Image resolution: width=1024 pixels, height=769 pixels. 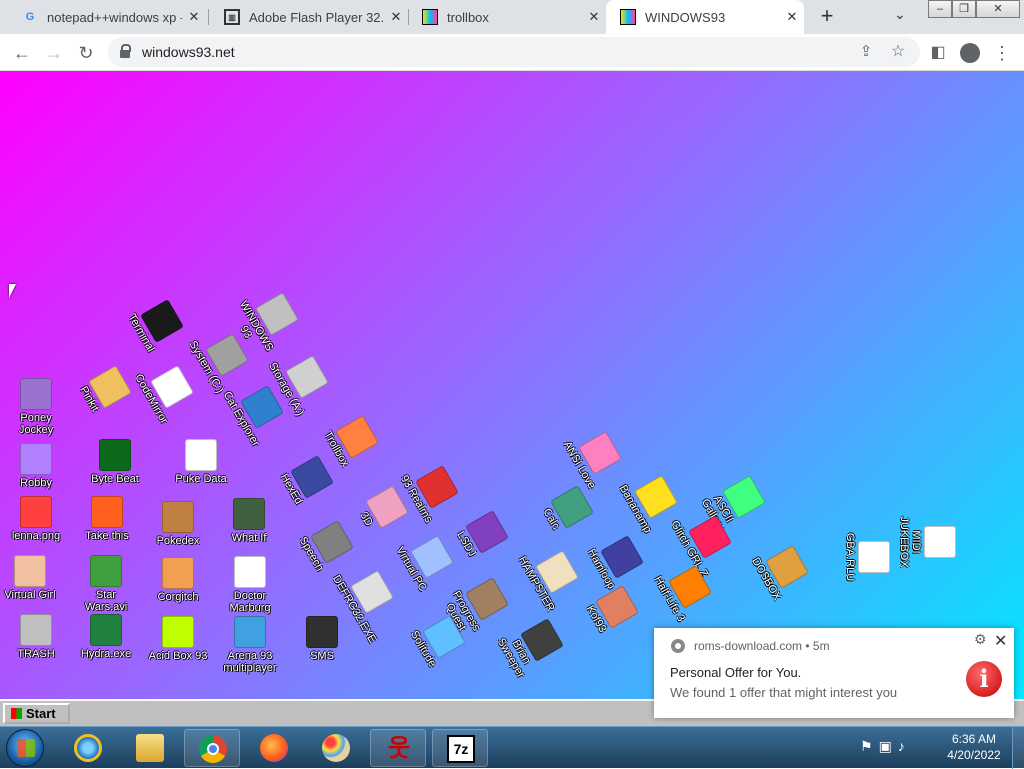 I want to click on desktop-icon-sms: SMS, so click(x=322, y=639).